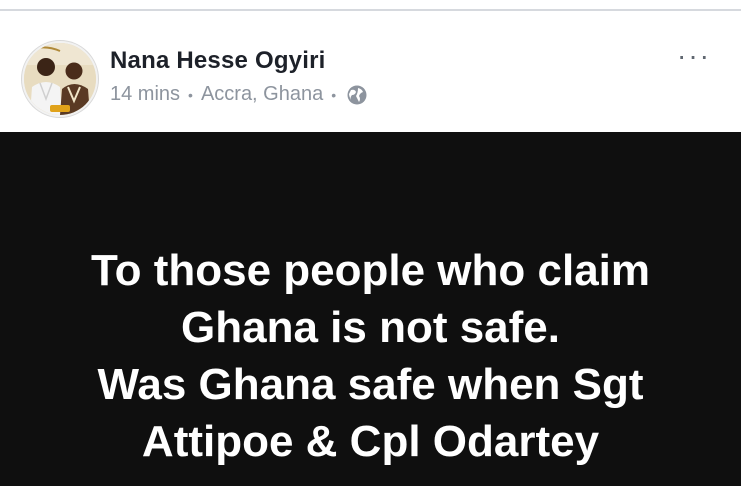  Describe the element at coordinates (370, 384) in the screenshot. I see `post-text-line: Was Ghana safe when Sgt` at that location.